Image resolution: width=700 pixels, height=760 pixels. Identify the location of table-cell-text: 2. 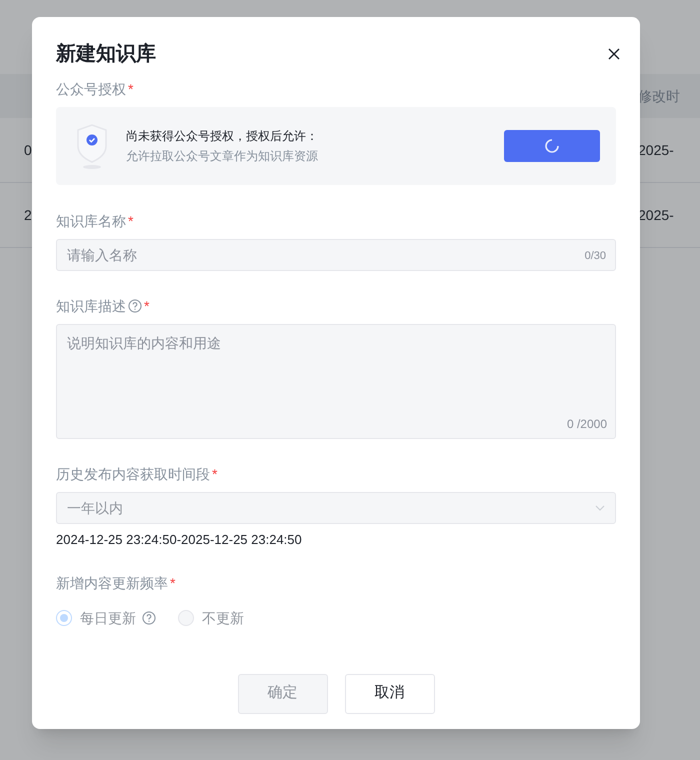
(28, 215).